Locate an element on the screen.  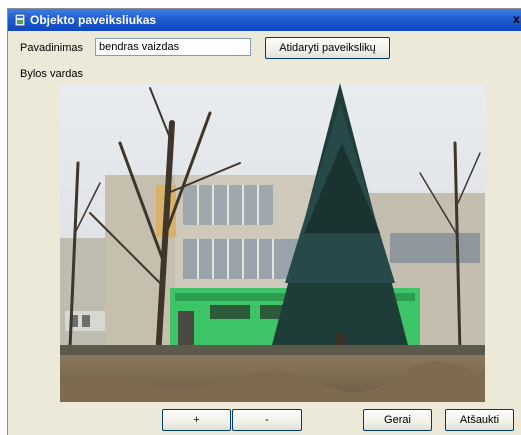
name-label: Pavadinimas is located at coordinates (51, 48).